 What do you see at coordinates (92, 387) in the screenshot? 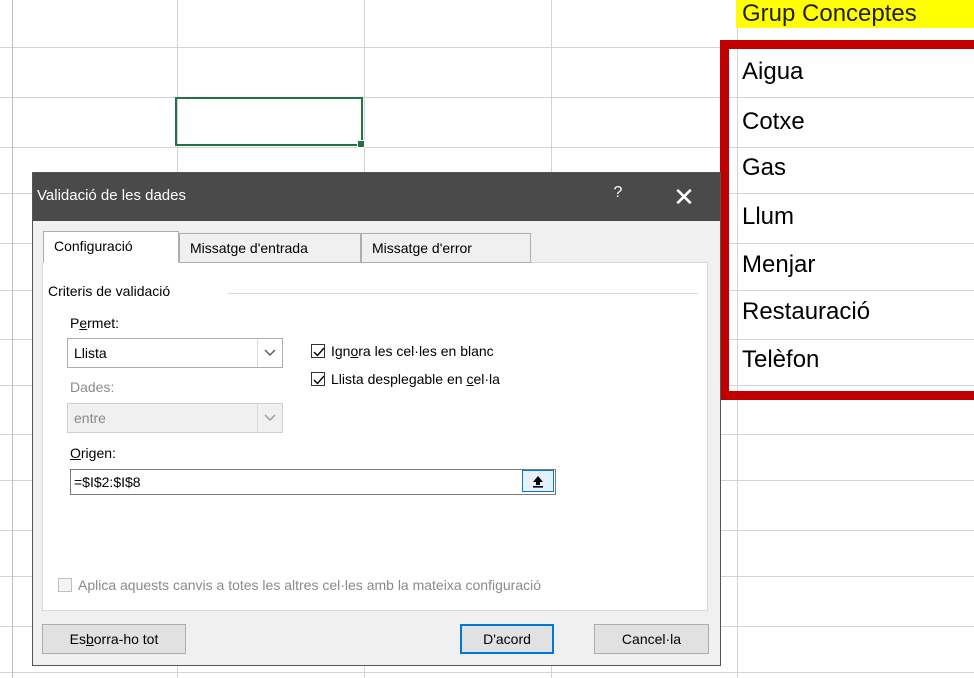
I see `dades-label-text: Dades:` at bounding box center [92, 387].